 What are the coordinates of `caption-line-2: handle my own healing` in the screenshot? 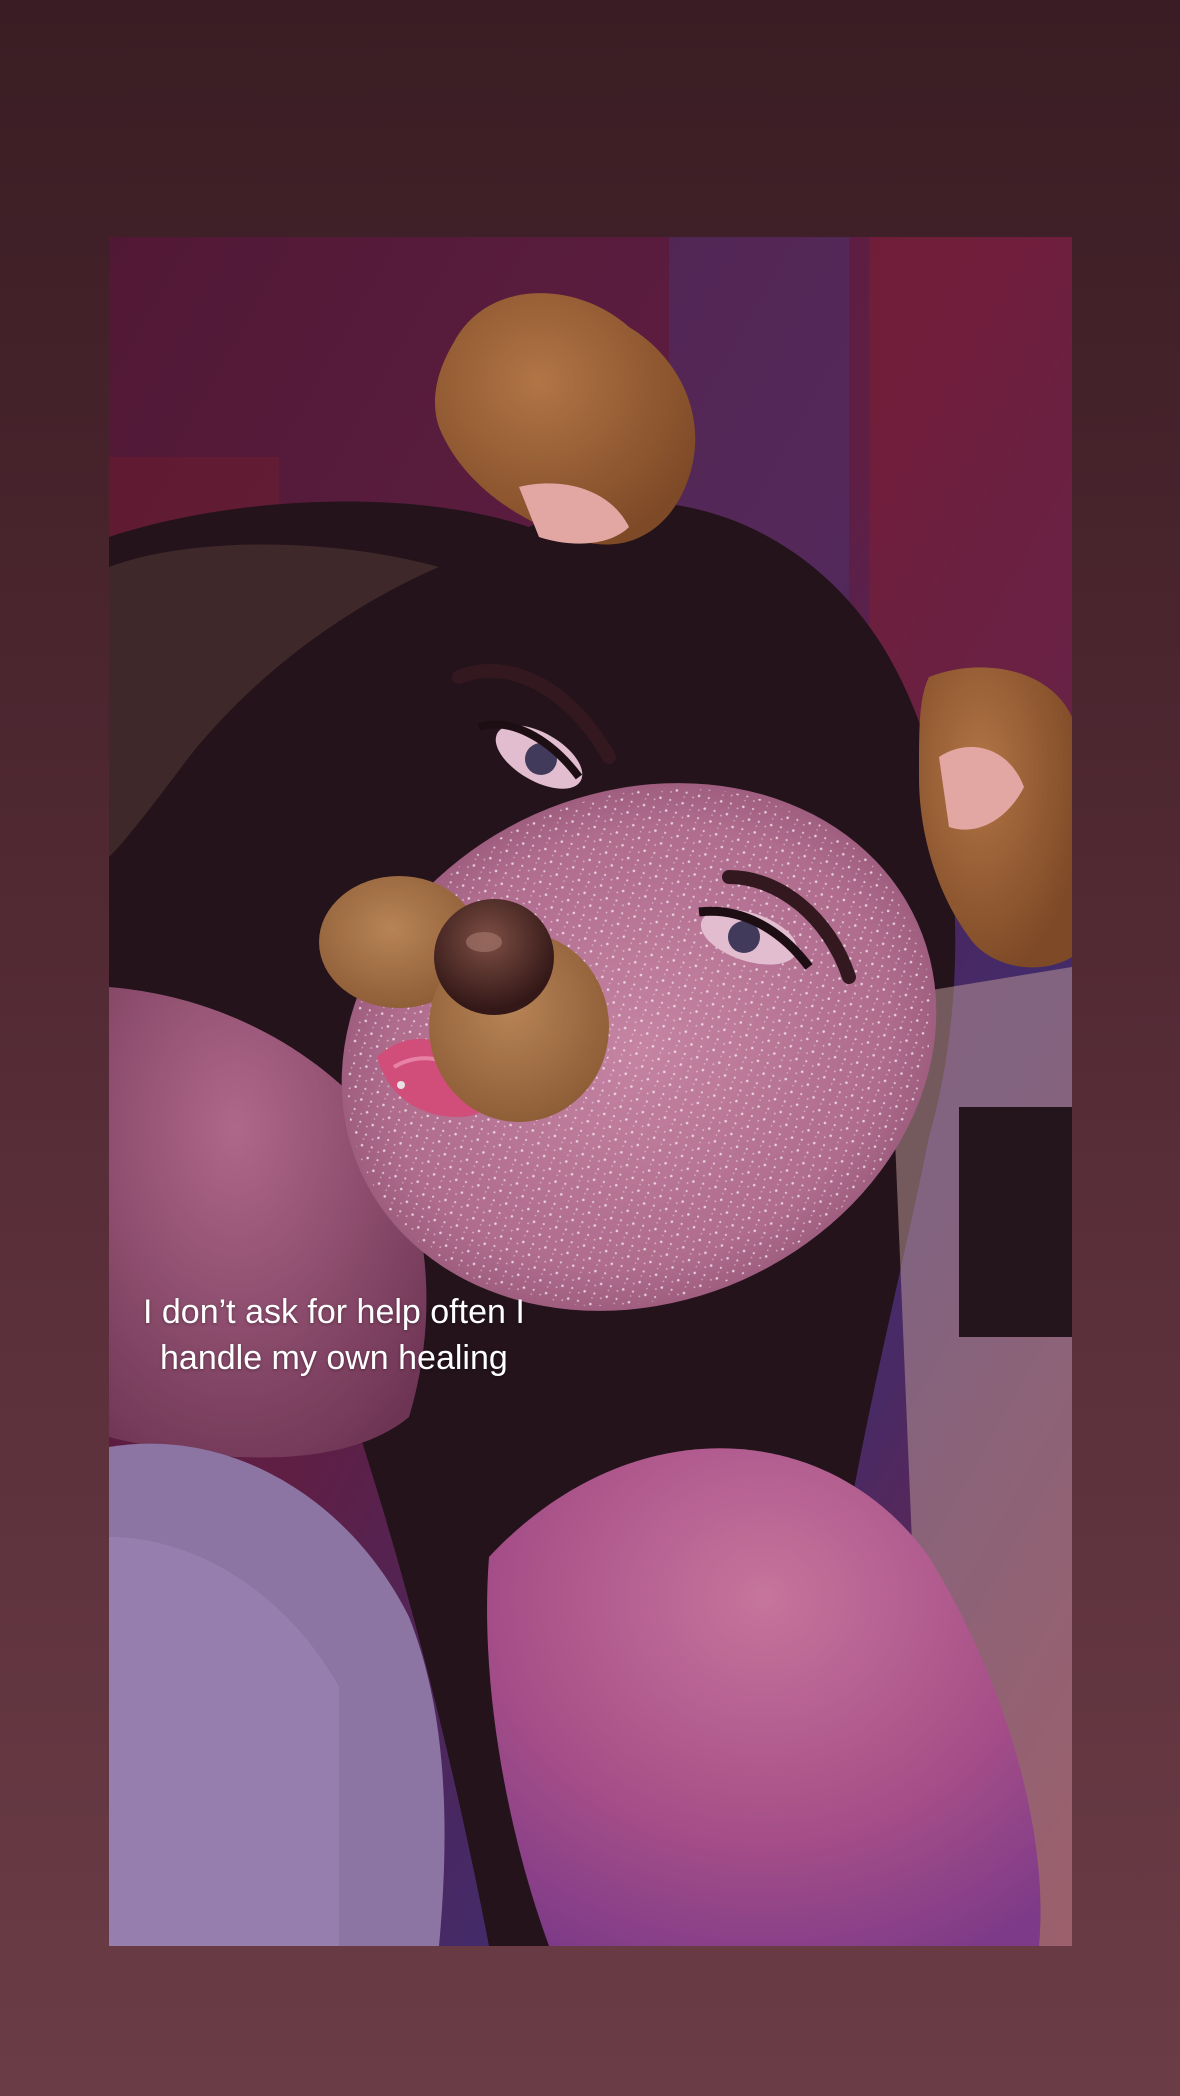 It's located at (334, 1358).